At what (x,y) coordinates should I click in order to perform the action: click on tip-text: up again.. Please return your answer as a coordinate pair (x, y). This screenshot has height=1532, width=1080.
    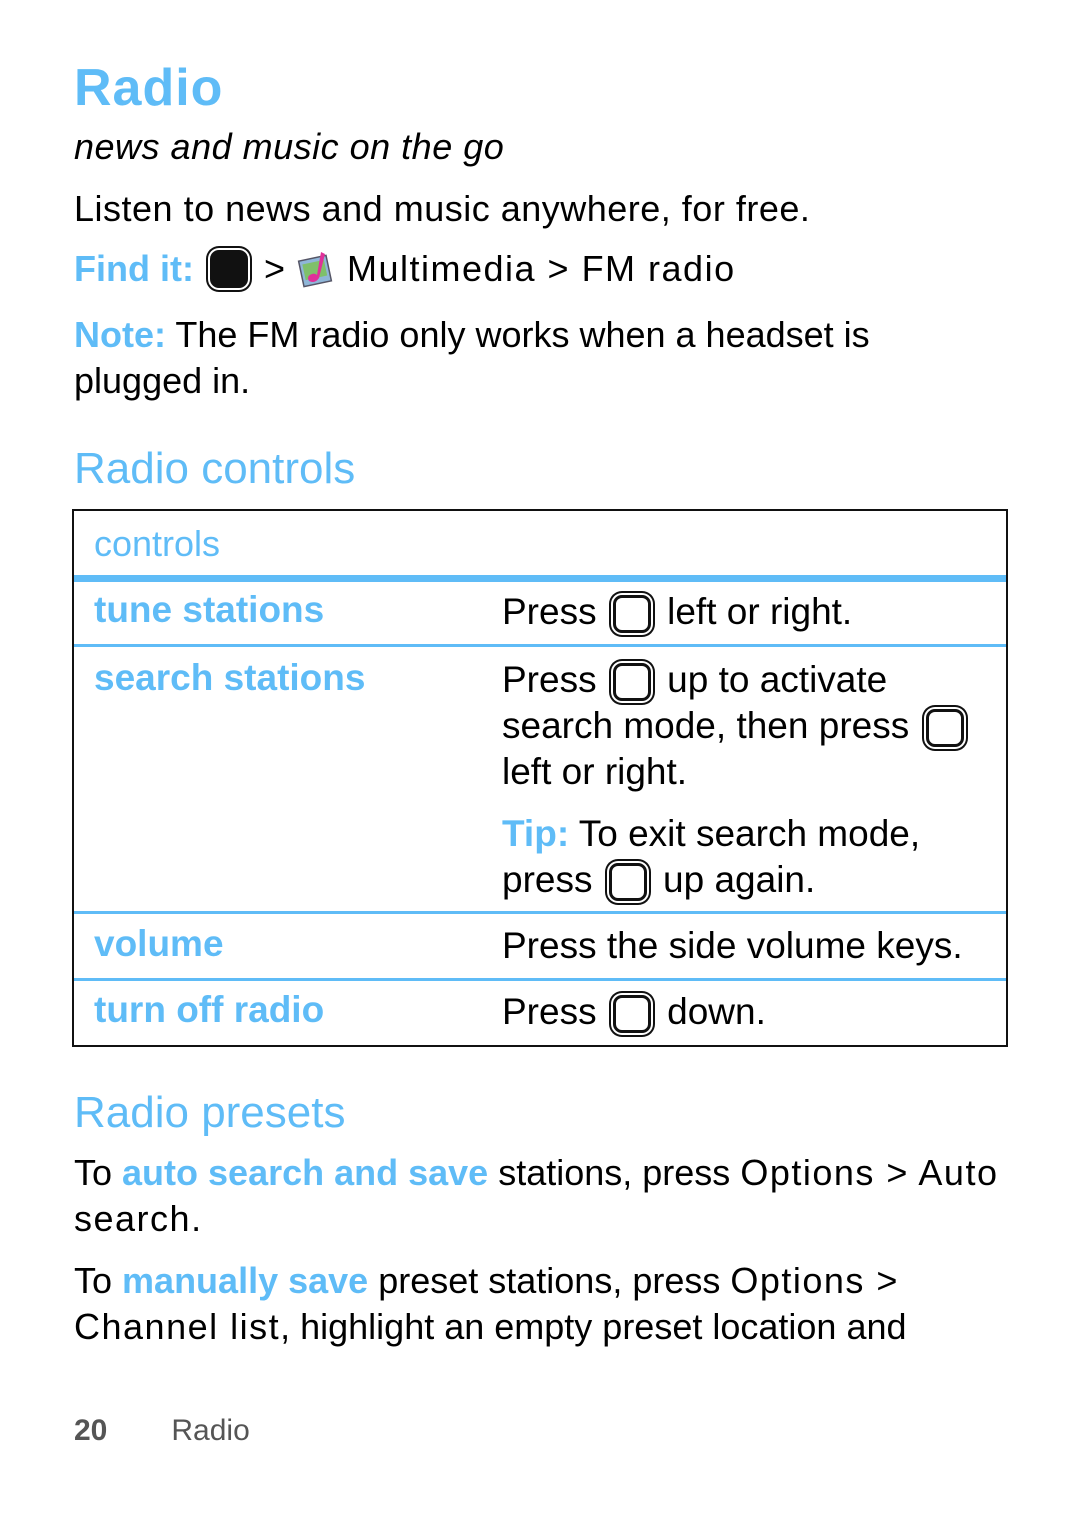
    Looking at the image, I should click on (734, 879).